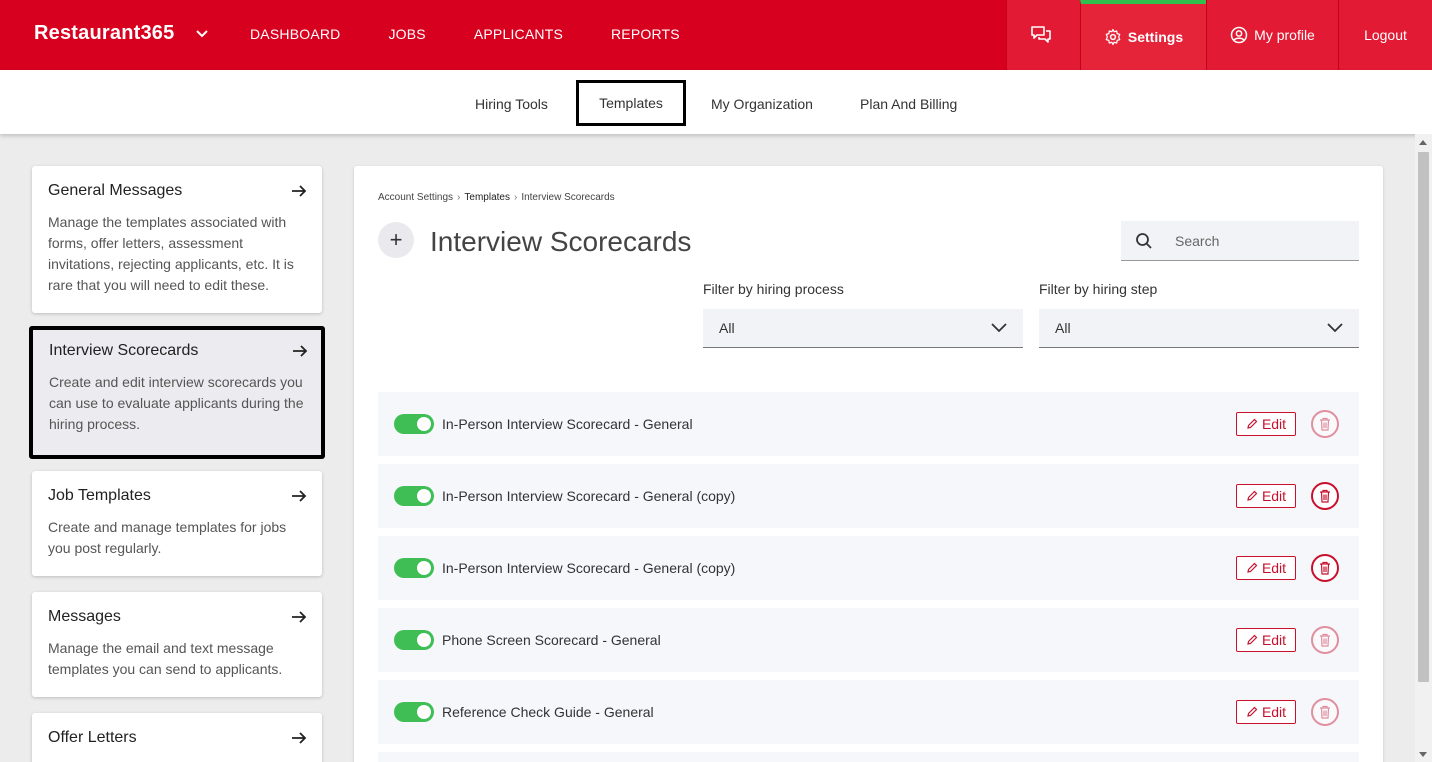 The image size is (1432, 762). I want to click on brand-logo: Restaurant365, so click(122, 33).